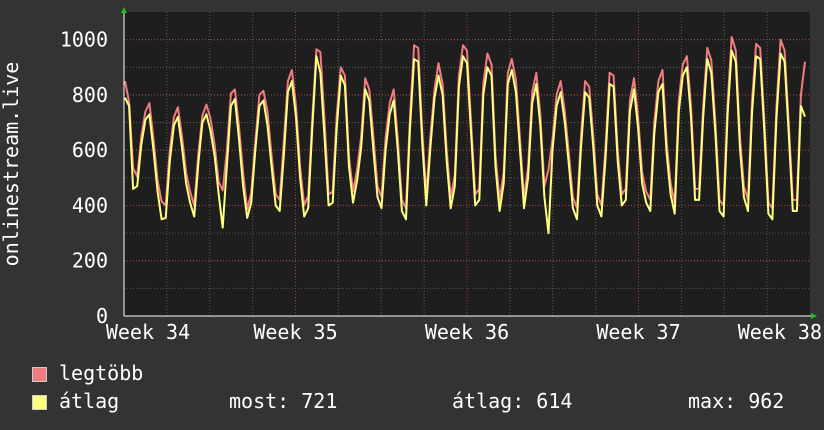  Describe the element at coordinates (11, 164) in the screenshot. I see `y-axis-label: onlinestream.live` at that location.